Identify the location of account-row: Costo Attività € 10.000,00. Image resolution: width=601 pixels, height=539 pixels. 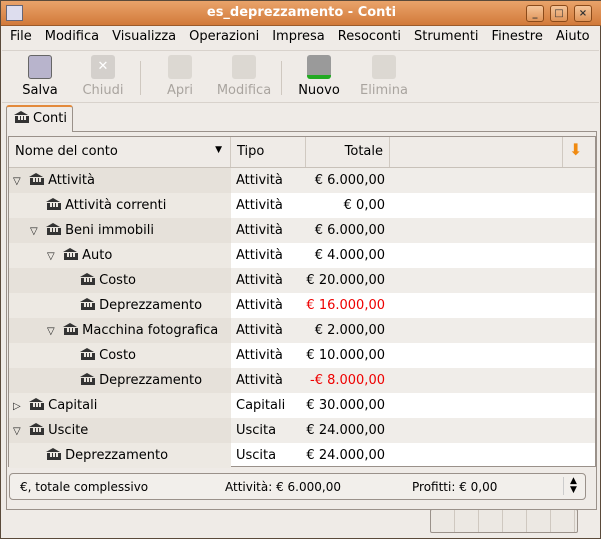
(302, 355).